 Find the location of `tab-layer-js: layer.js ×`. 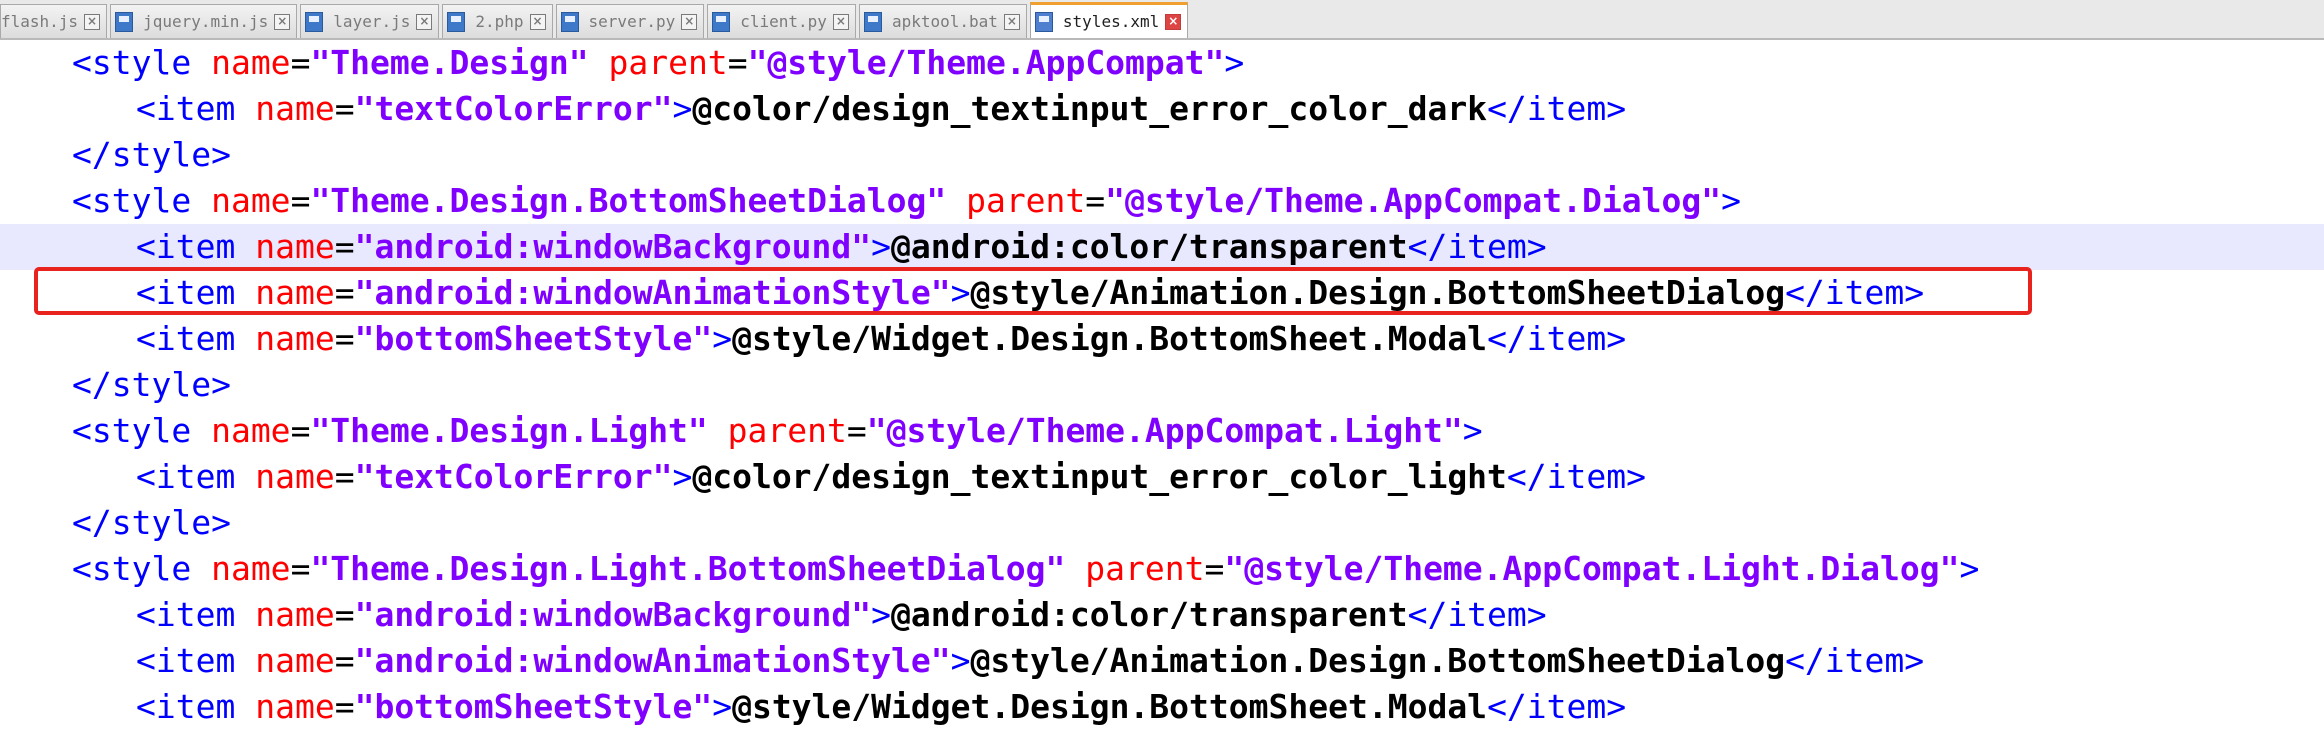

tab-layer-js: layer.js × is located at coordinates (370, 21).